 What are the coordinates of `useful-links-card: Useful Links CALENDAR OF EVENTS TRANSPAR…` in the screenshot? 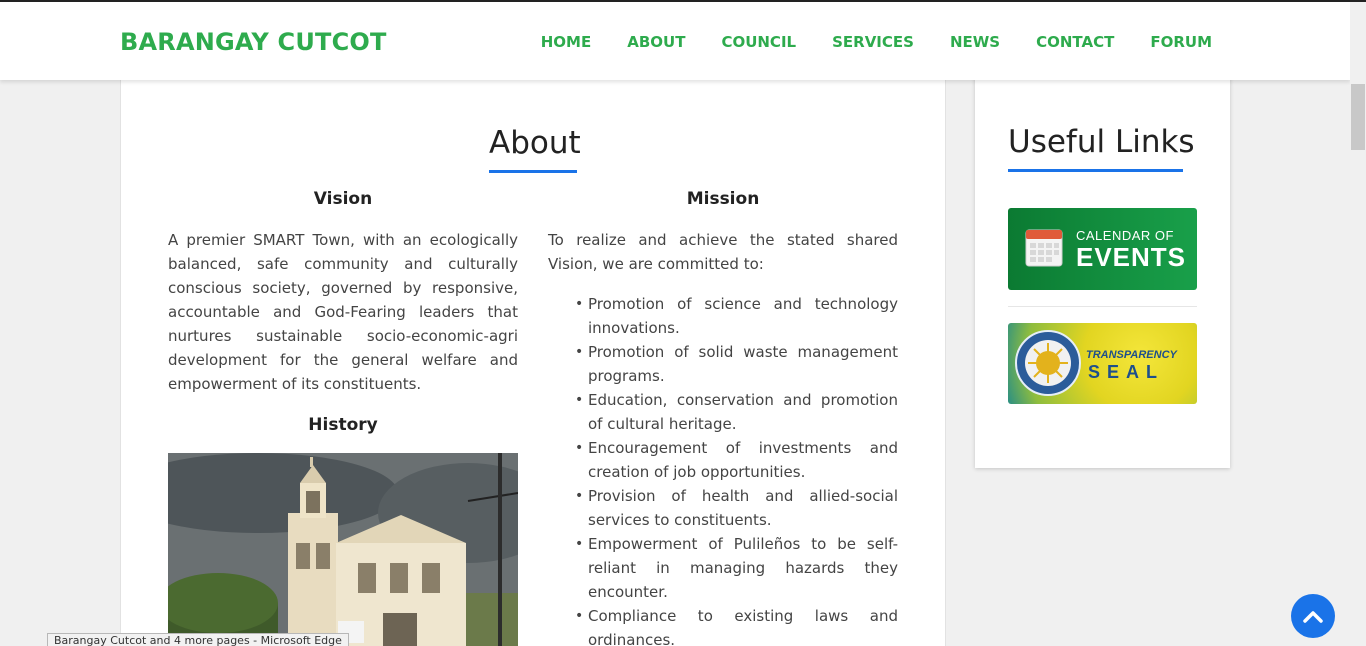 It's located at (1102, 269).